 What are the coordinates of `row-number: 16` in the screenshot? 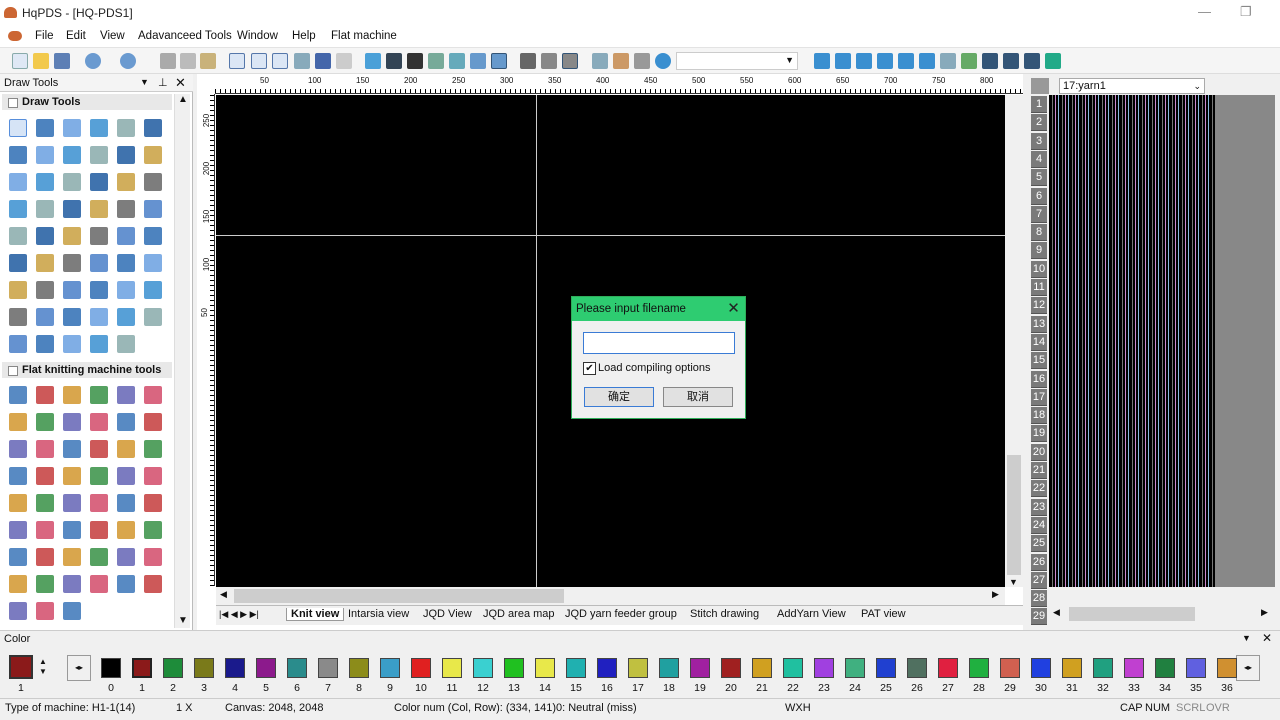 It's located at (1039, 379).